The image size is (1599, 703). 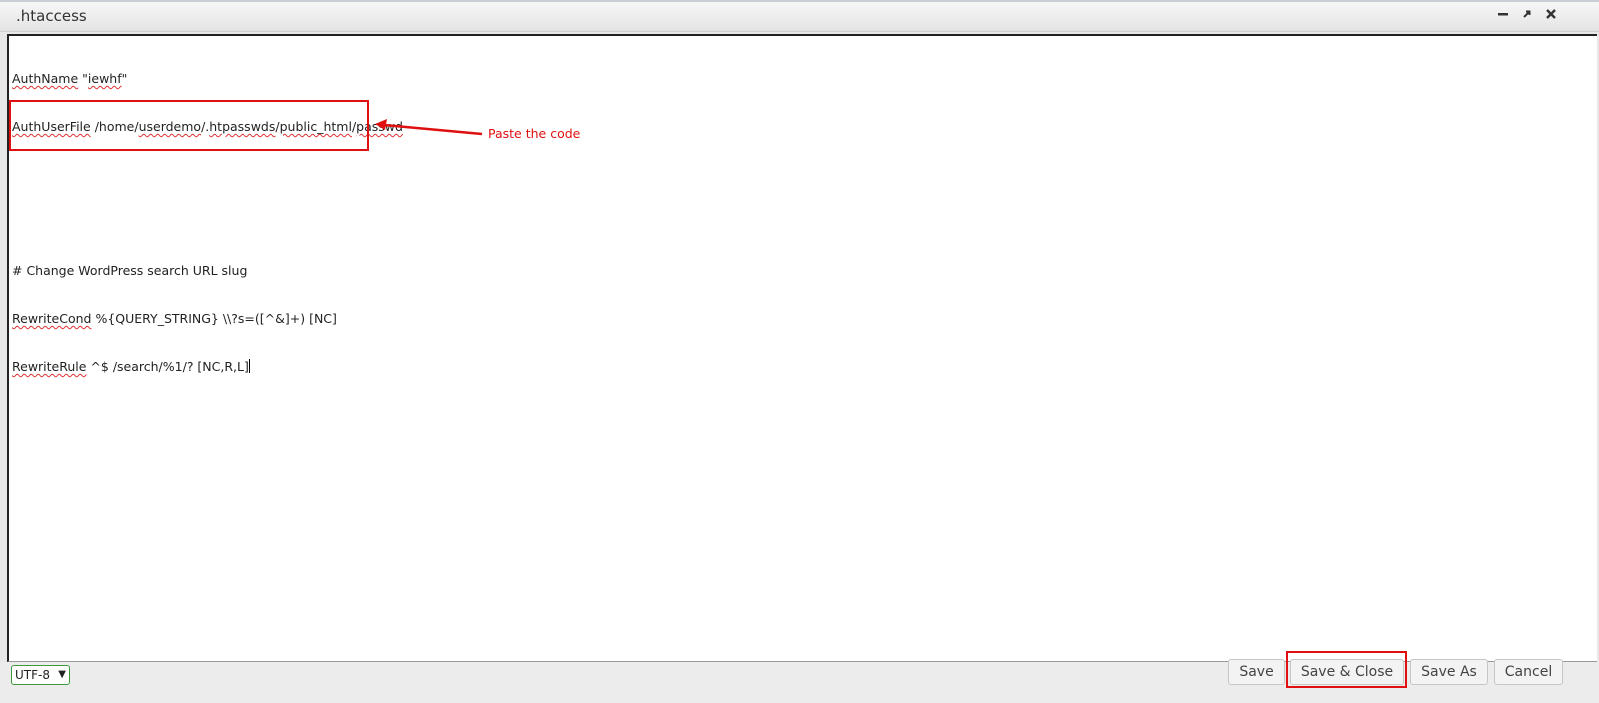 What do you see at coordinates (62, 674) in the screenshot?
I see `chevron-down-icon: ▼` at bounding box center [62, 674].